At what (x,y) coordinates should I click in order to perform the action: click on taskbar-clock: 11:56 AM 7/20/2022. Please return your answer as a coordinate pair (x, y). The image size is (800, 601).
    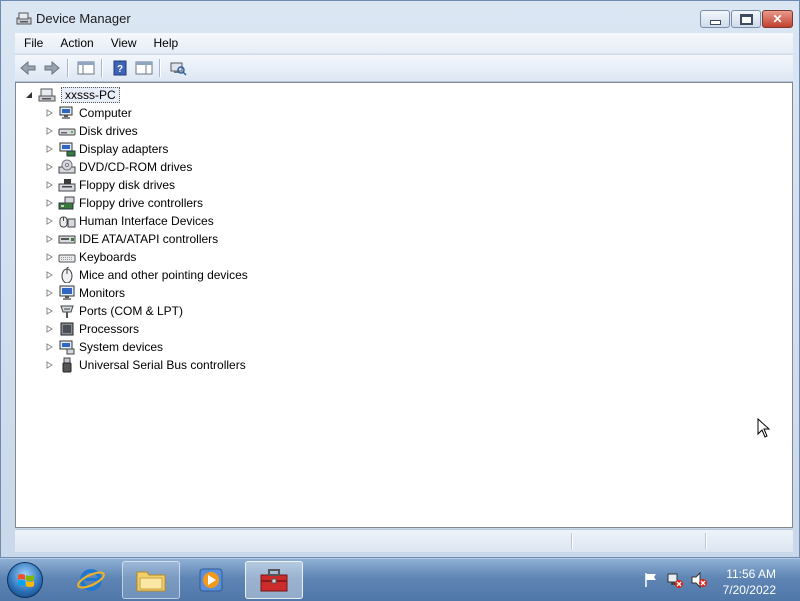
    Looking at the image, I should click on (749, 582).